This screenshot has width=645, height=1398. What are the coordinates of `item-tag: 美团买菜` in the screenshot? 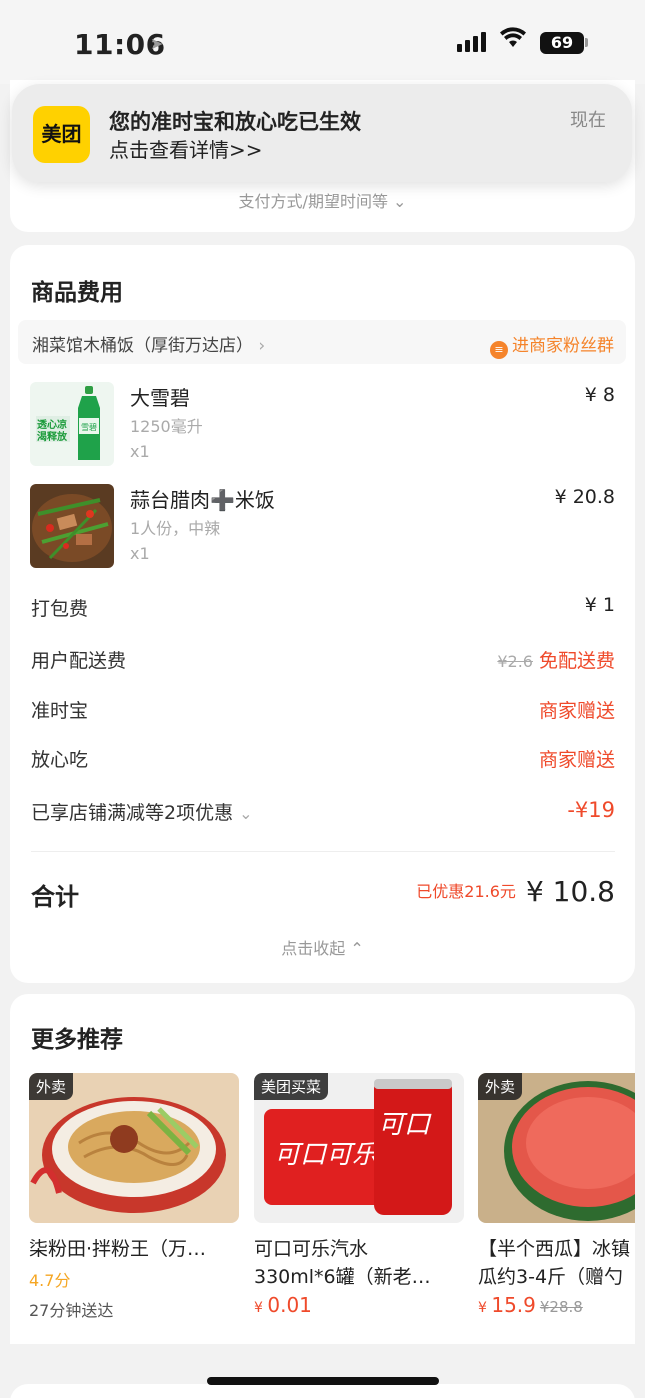 It's located at (291, 1086).